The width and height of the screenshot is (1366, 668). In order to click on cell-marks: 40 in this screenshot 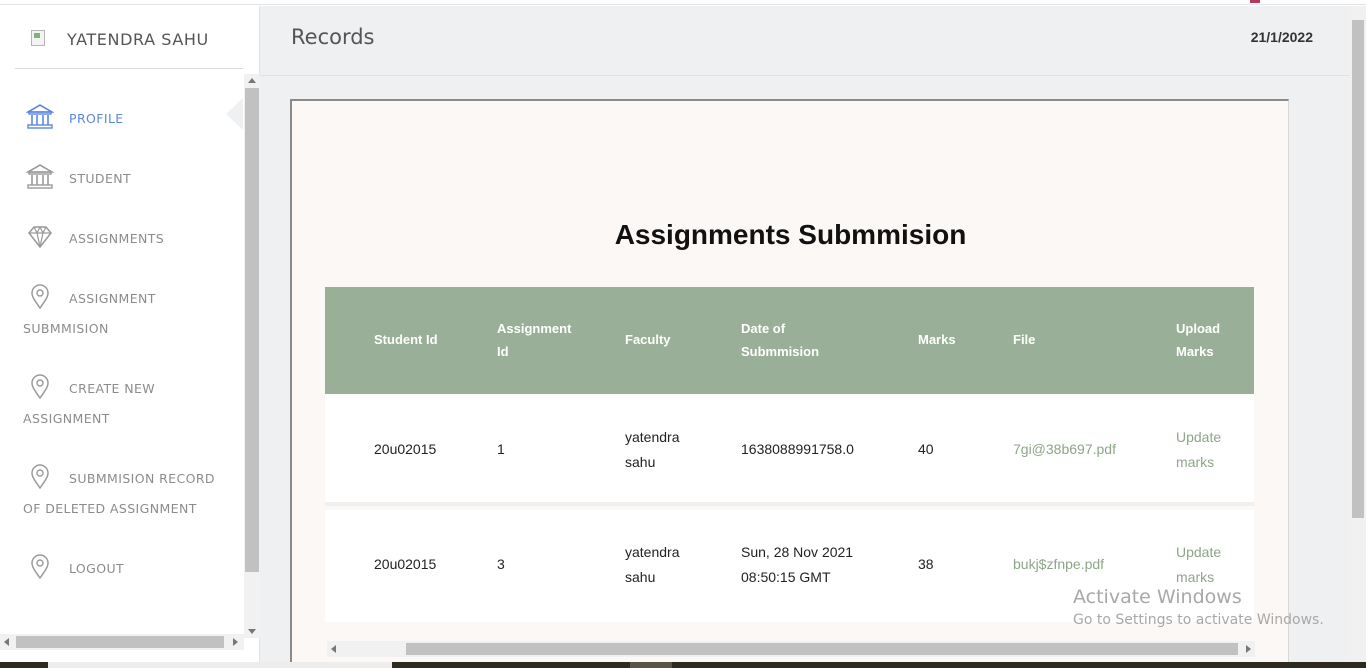, I will do `click(926, 449)`.